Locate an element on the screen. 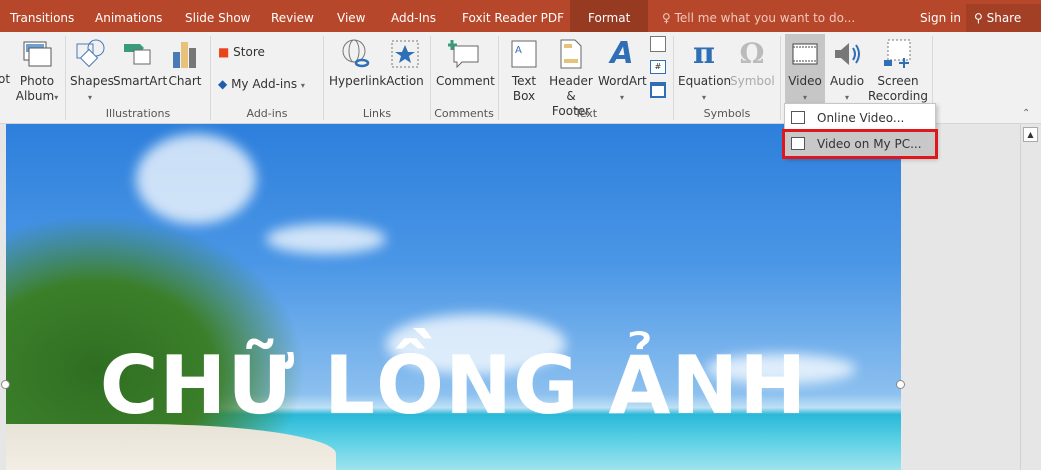  label: Text is located at coordinates (524, 81).